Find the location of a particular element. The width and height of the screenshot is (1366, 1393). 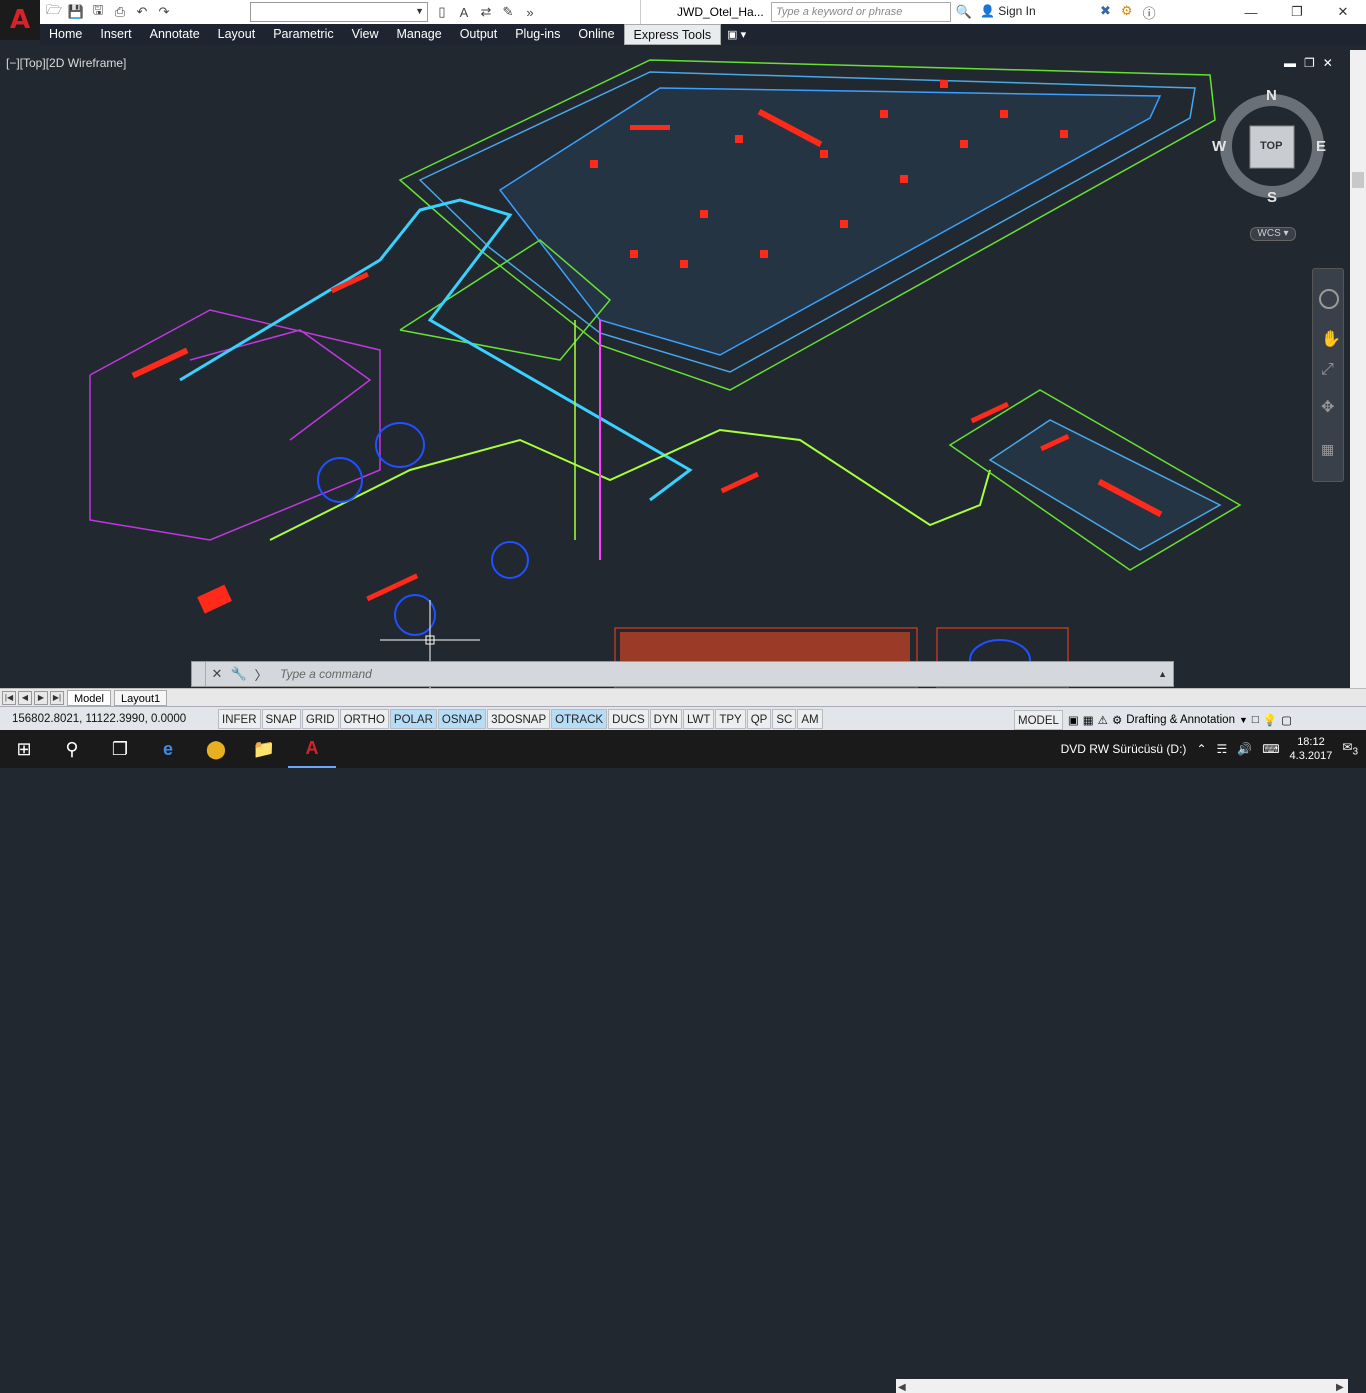

swap-icon: ⇄ is located at coordinates (486, 12).